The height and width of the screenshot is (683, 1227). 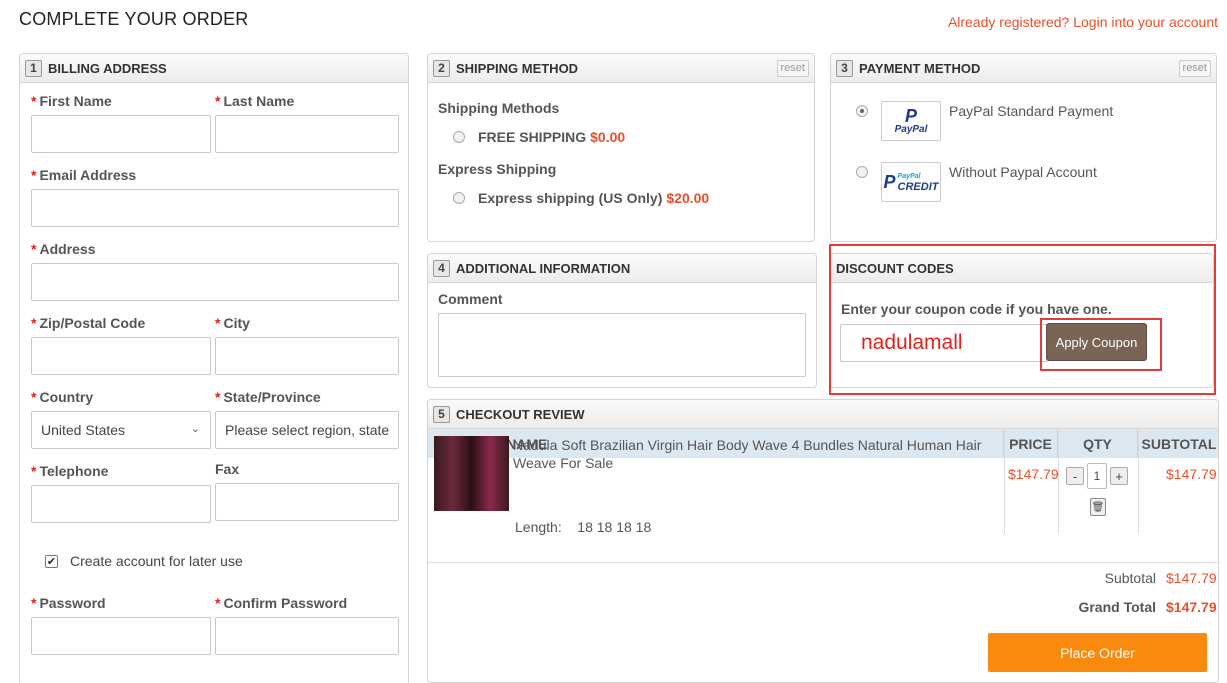 What do you see at coordinates (984, 121) in the screenshot?
I see `paypal-standard-option: P PayPal PayPal Standard Payment` at bounding box center [984, 121].